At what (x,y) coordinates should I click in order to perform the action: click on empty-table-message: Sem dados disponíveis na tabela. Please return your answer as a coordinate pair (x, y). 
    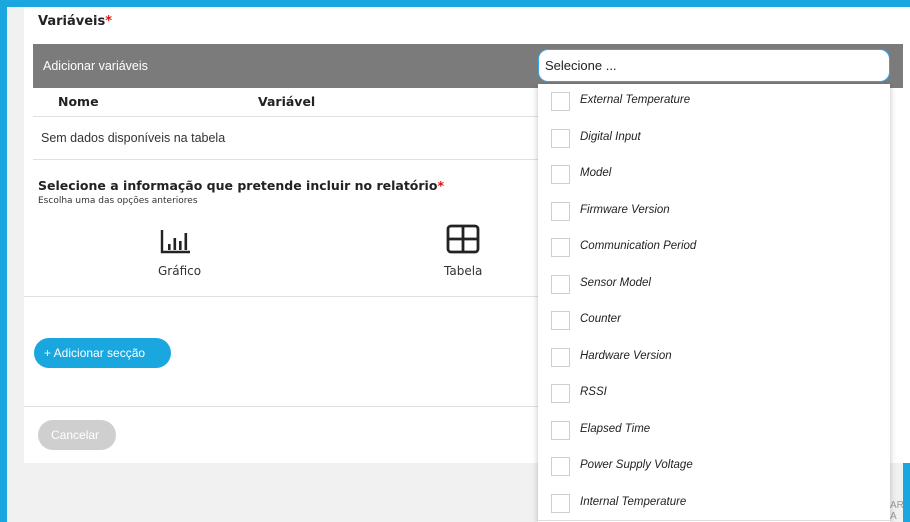
    Looking at the image, I should click on (133, 138).